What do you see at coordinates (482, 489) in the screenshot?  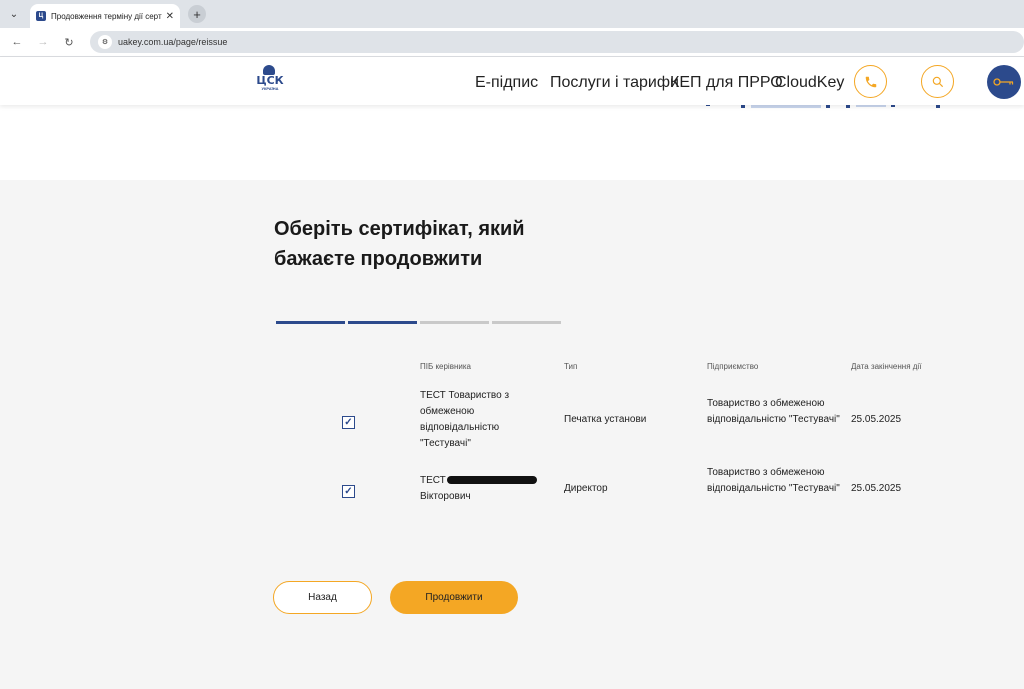 I see `cell-name: ТЕСТ Вікторович` at bounding box center [482, 489].